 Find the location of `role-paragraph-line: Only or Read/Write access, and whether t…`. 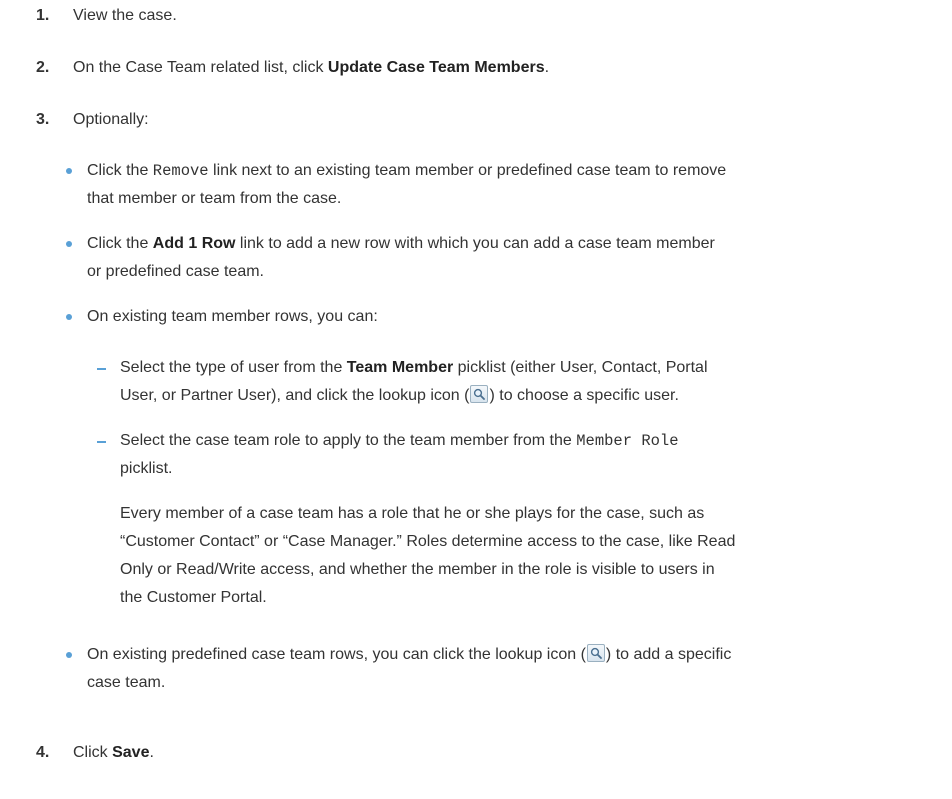

role-paragraph-line: Only or Read/Write access, and whether t… is located at coordinates (417, 569).